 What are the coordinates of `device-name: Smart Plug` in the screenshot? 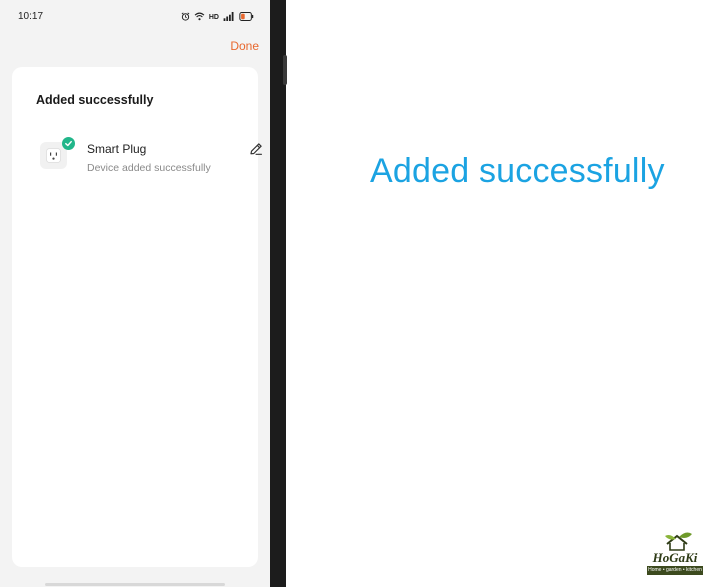 It's located at (117, 149).